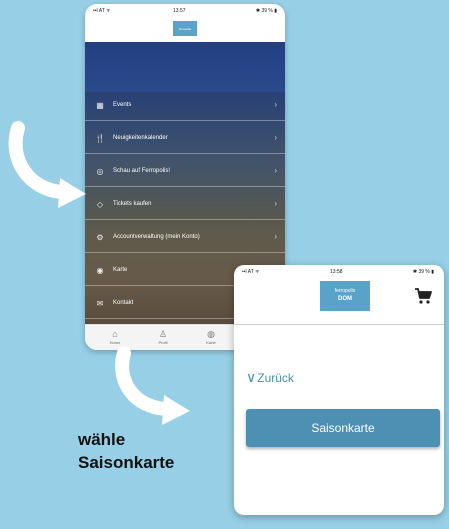 This screenshot has width=449, height=529. I want to click on menu-item: ◇ Tickets kaufen ›, so click(185, 205).